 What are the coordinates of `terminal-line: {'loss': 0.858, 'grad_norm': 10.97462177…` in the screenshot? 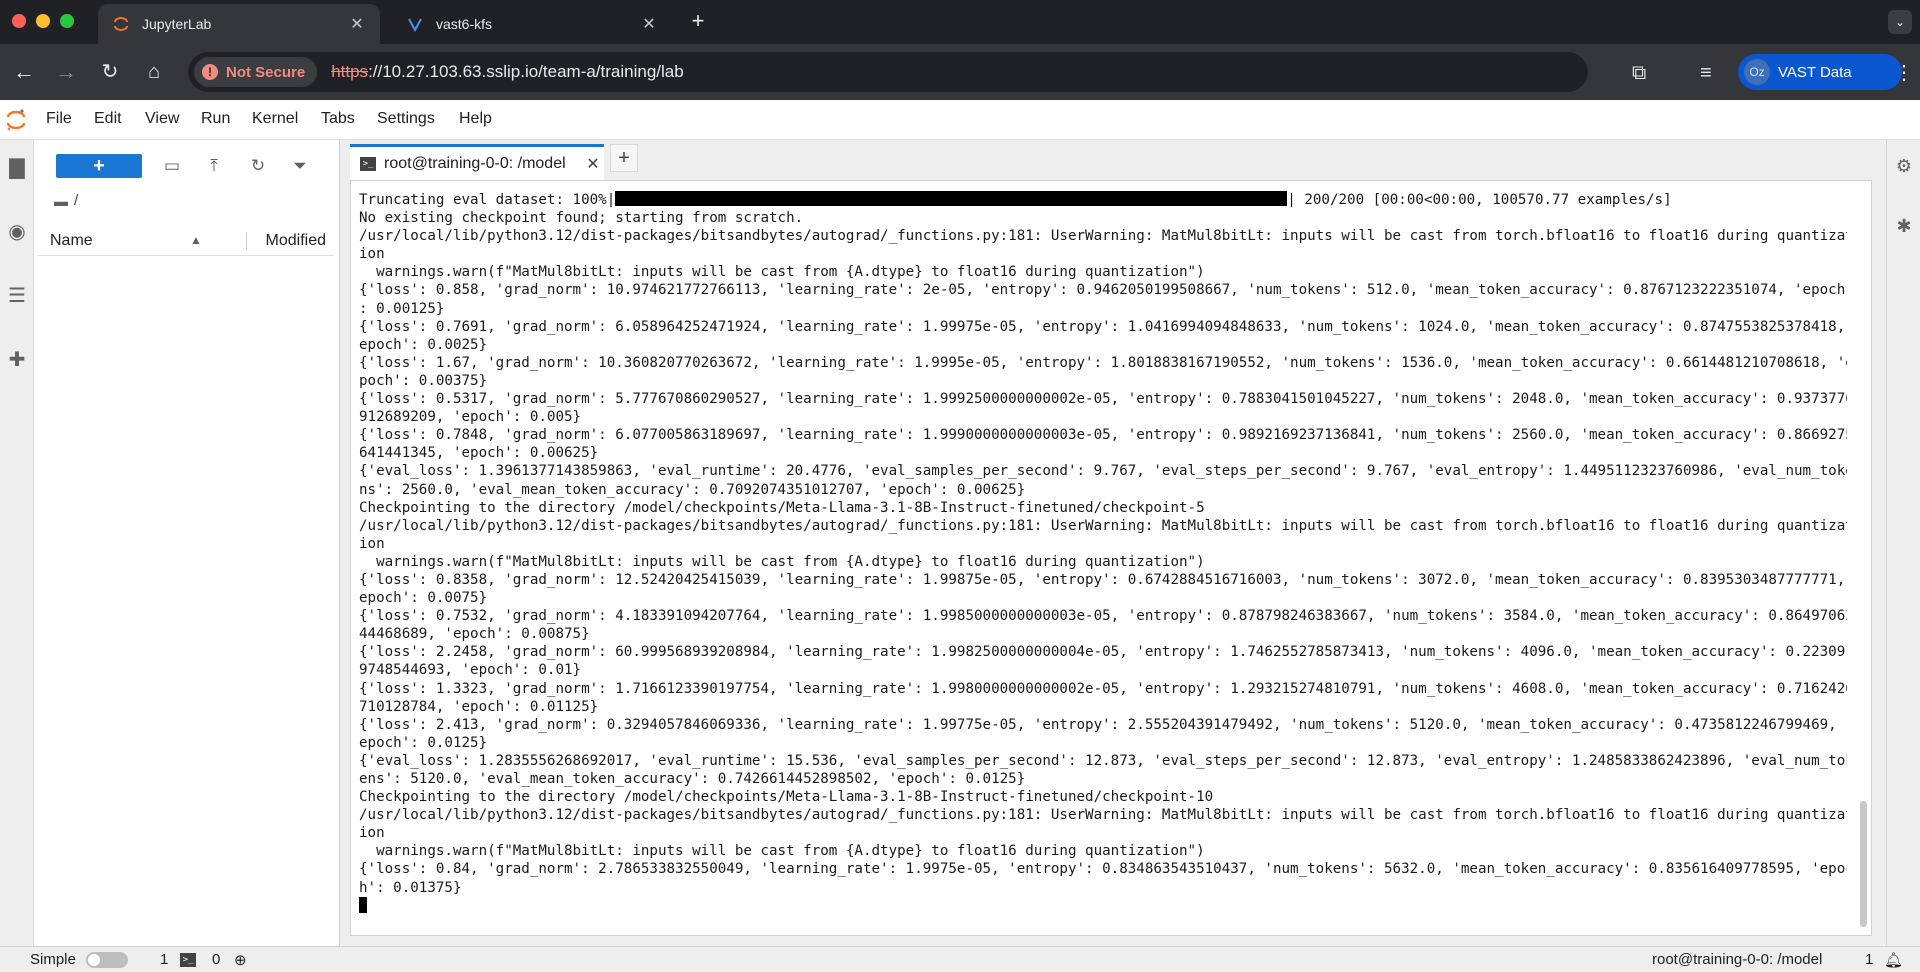 It's located at (1103, 290).